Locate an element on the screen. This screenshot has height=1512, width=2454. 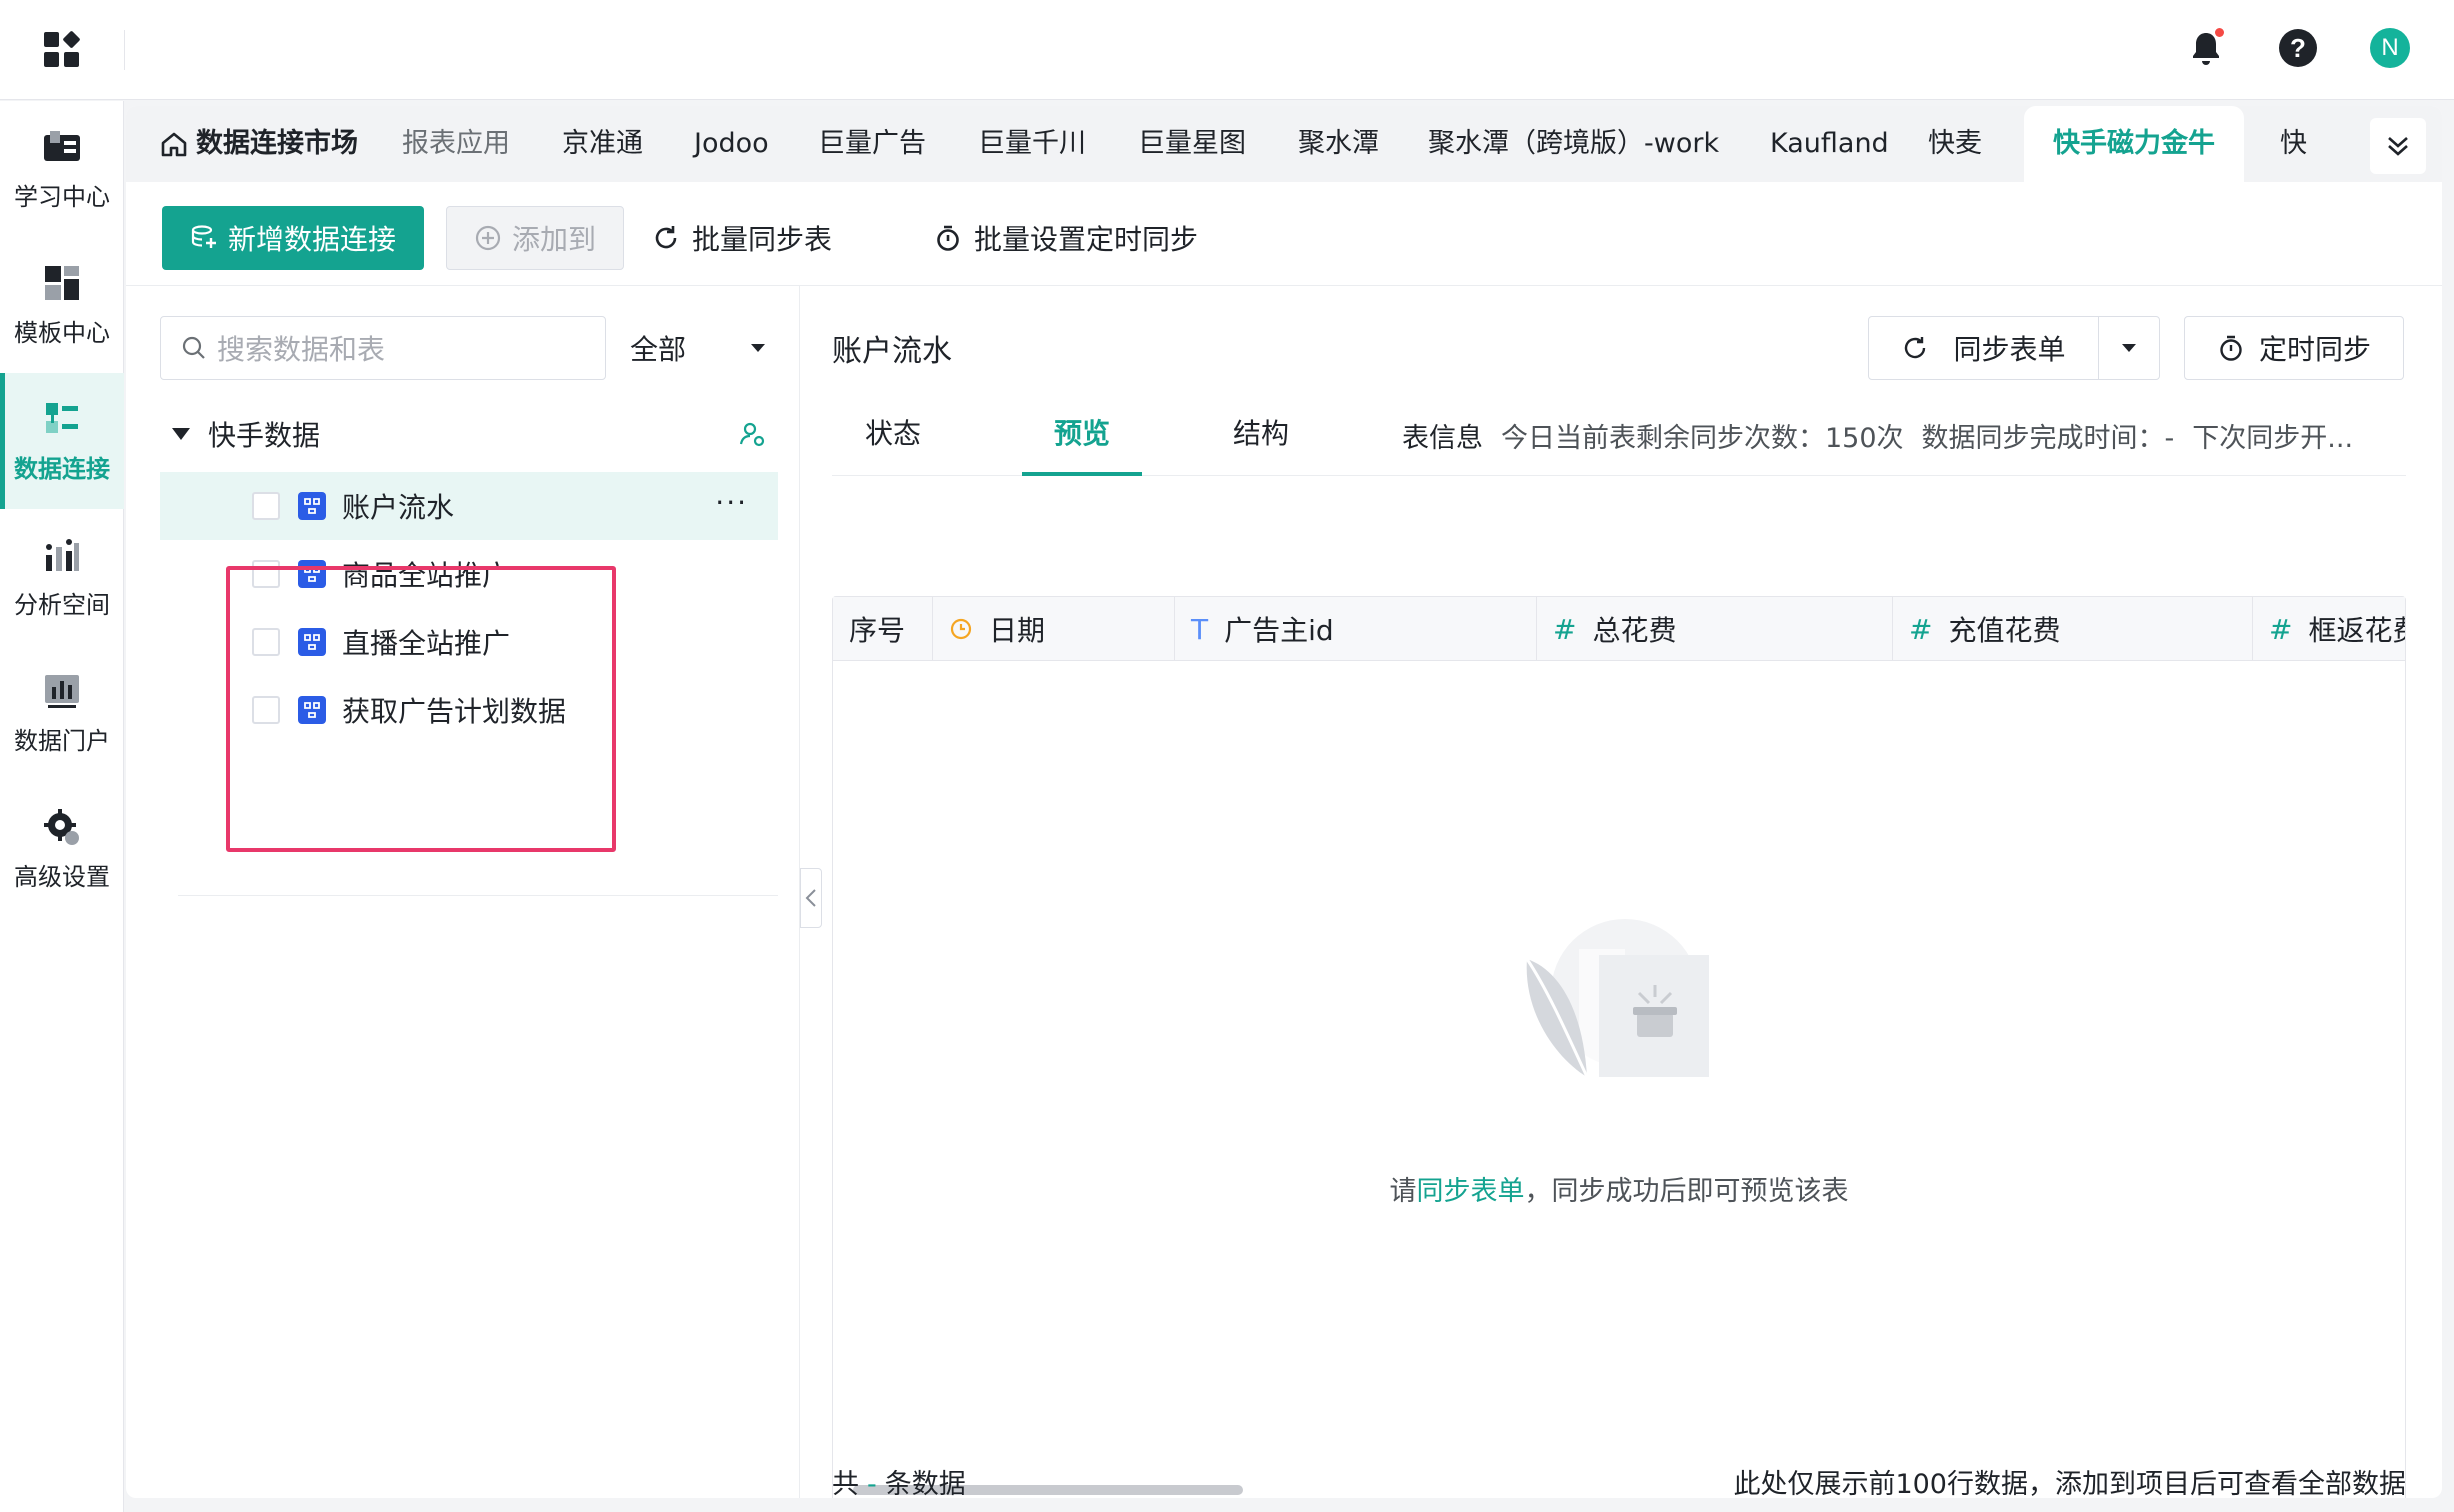
subtab-status: 状态 is located at coordinates (893, 435).